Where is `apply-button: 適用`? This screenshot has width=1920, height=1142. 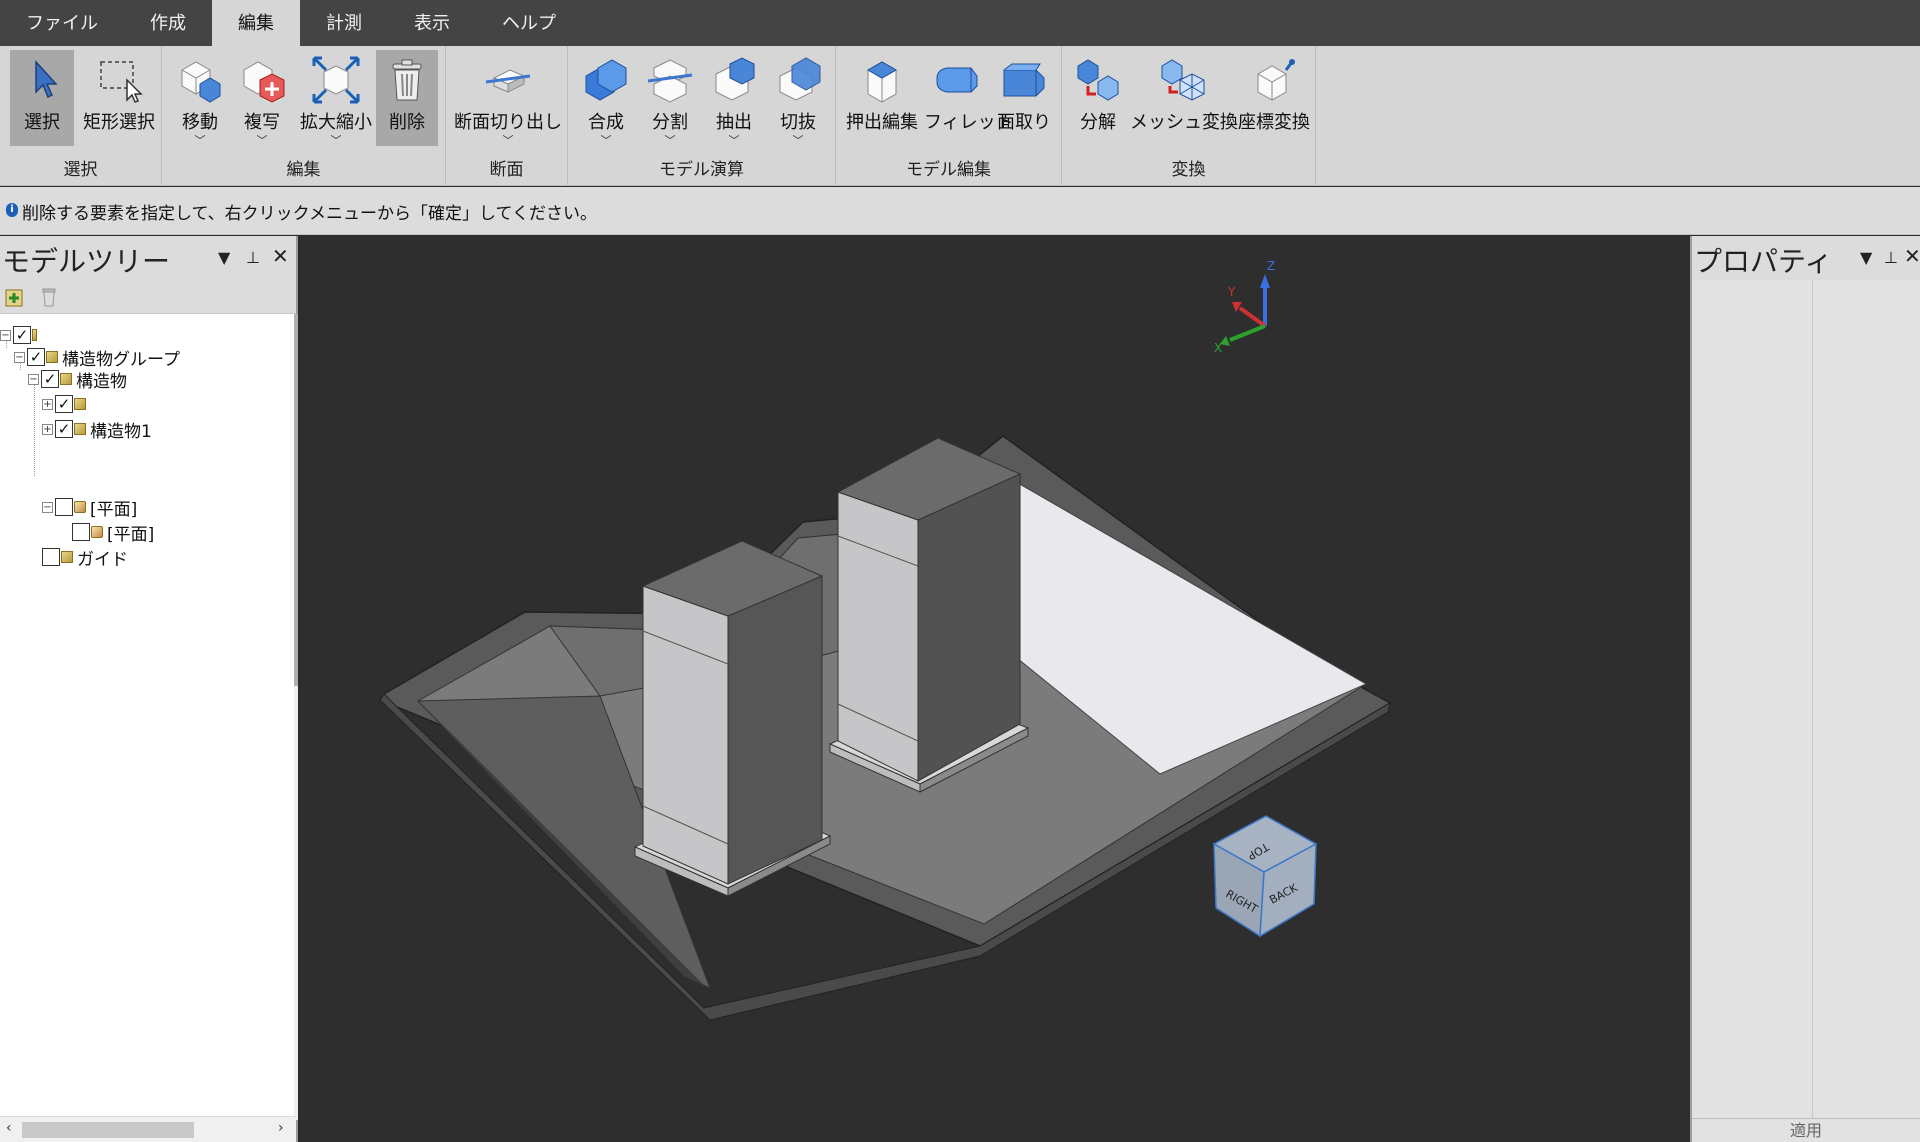
apply-button: 適用 is located at coordinates (1806, 1130).